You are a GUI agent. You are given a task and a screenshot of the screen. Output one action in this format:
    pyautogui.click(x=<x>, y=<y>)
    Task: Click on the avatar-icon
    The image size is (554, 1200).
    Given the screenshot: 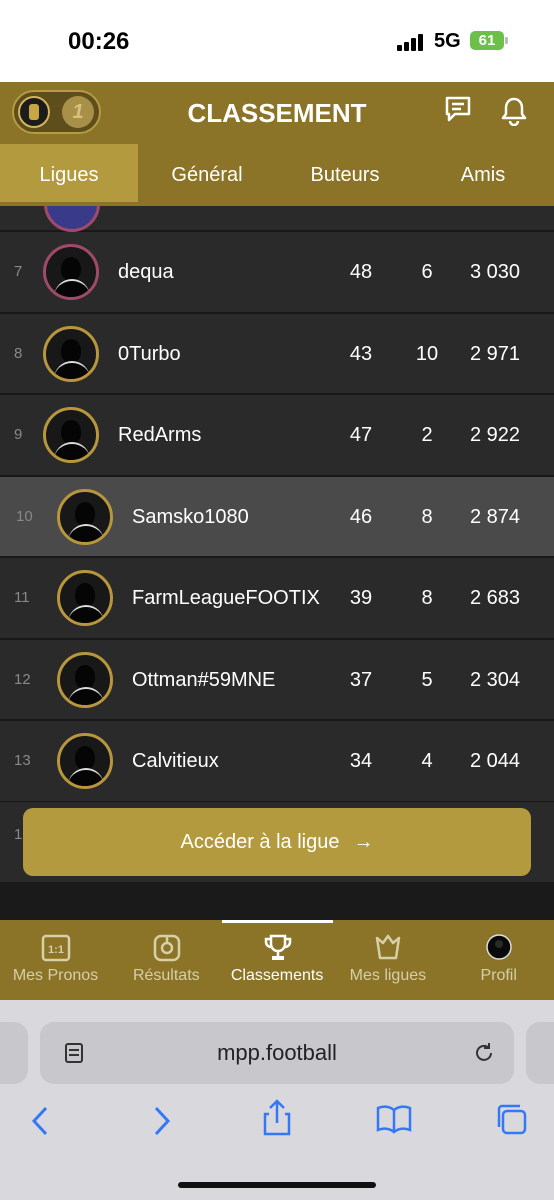 What is the action you would take?
    pyautogui.click(x=499, y=947)
    